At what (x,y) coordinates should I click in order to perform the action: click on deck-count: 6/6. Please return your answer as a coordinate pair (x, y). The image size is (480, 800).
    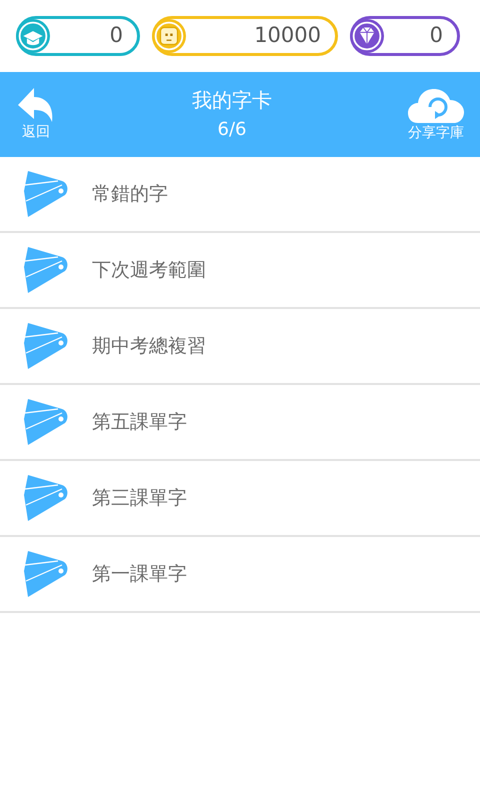
    Looking at the image, I should click on (232, 130).